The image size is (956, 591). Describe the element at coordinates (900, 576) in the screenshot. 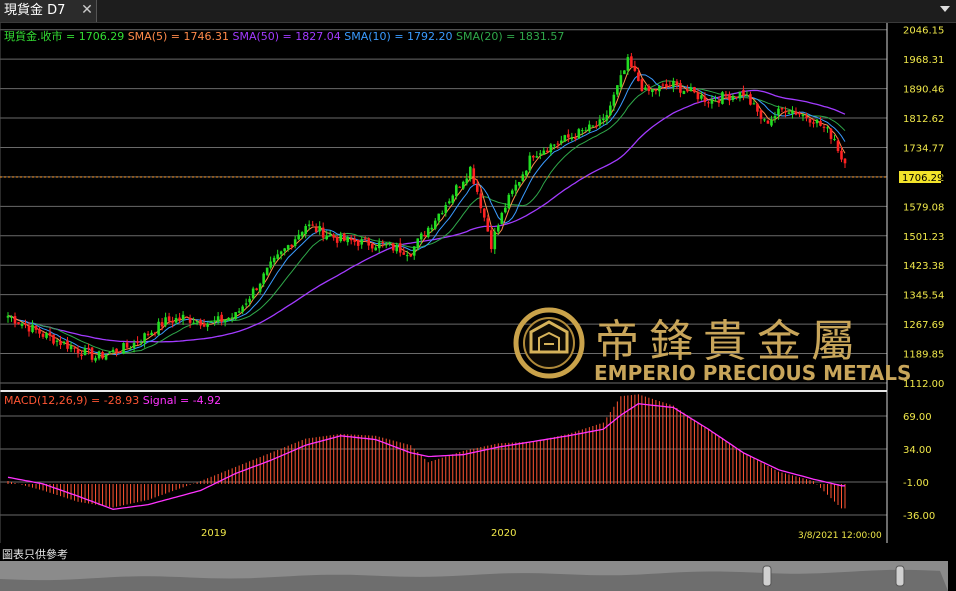

I see `scrollbar-right-handle` at that location.